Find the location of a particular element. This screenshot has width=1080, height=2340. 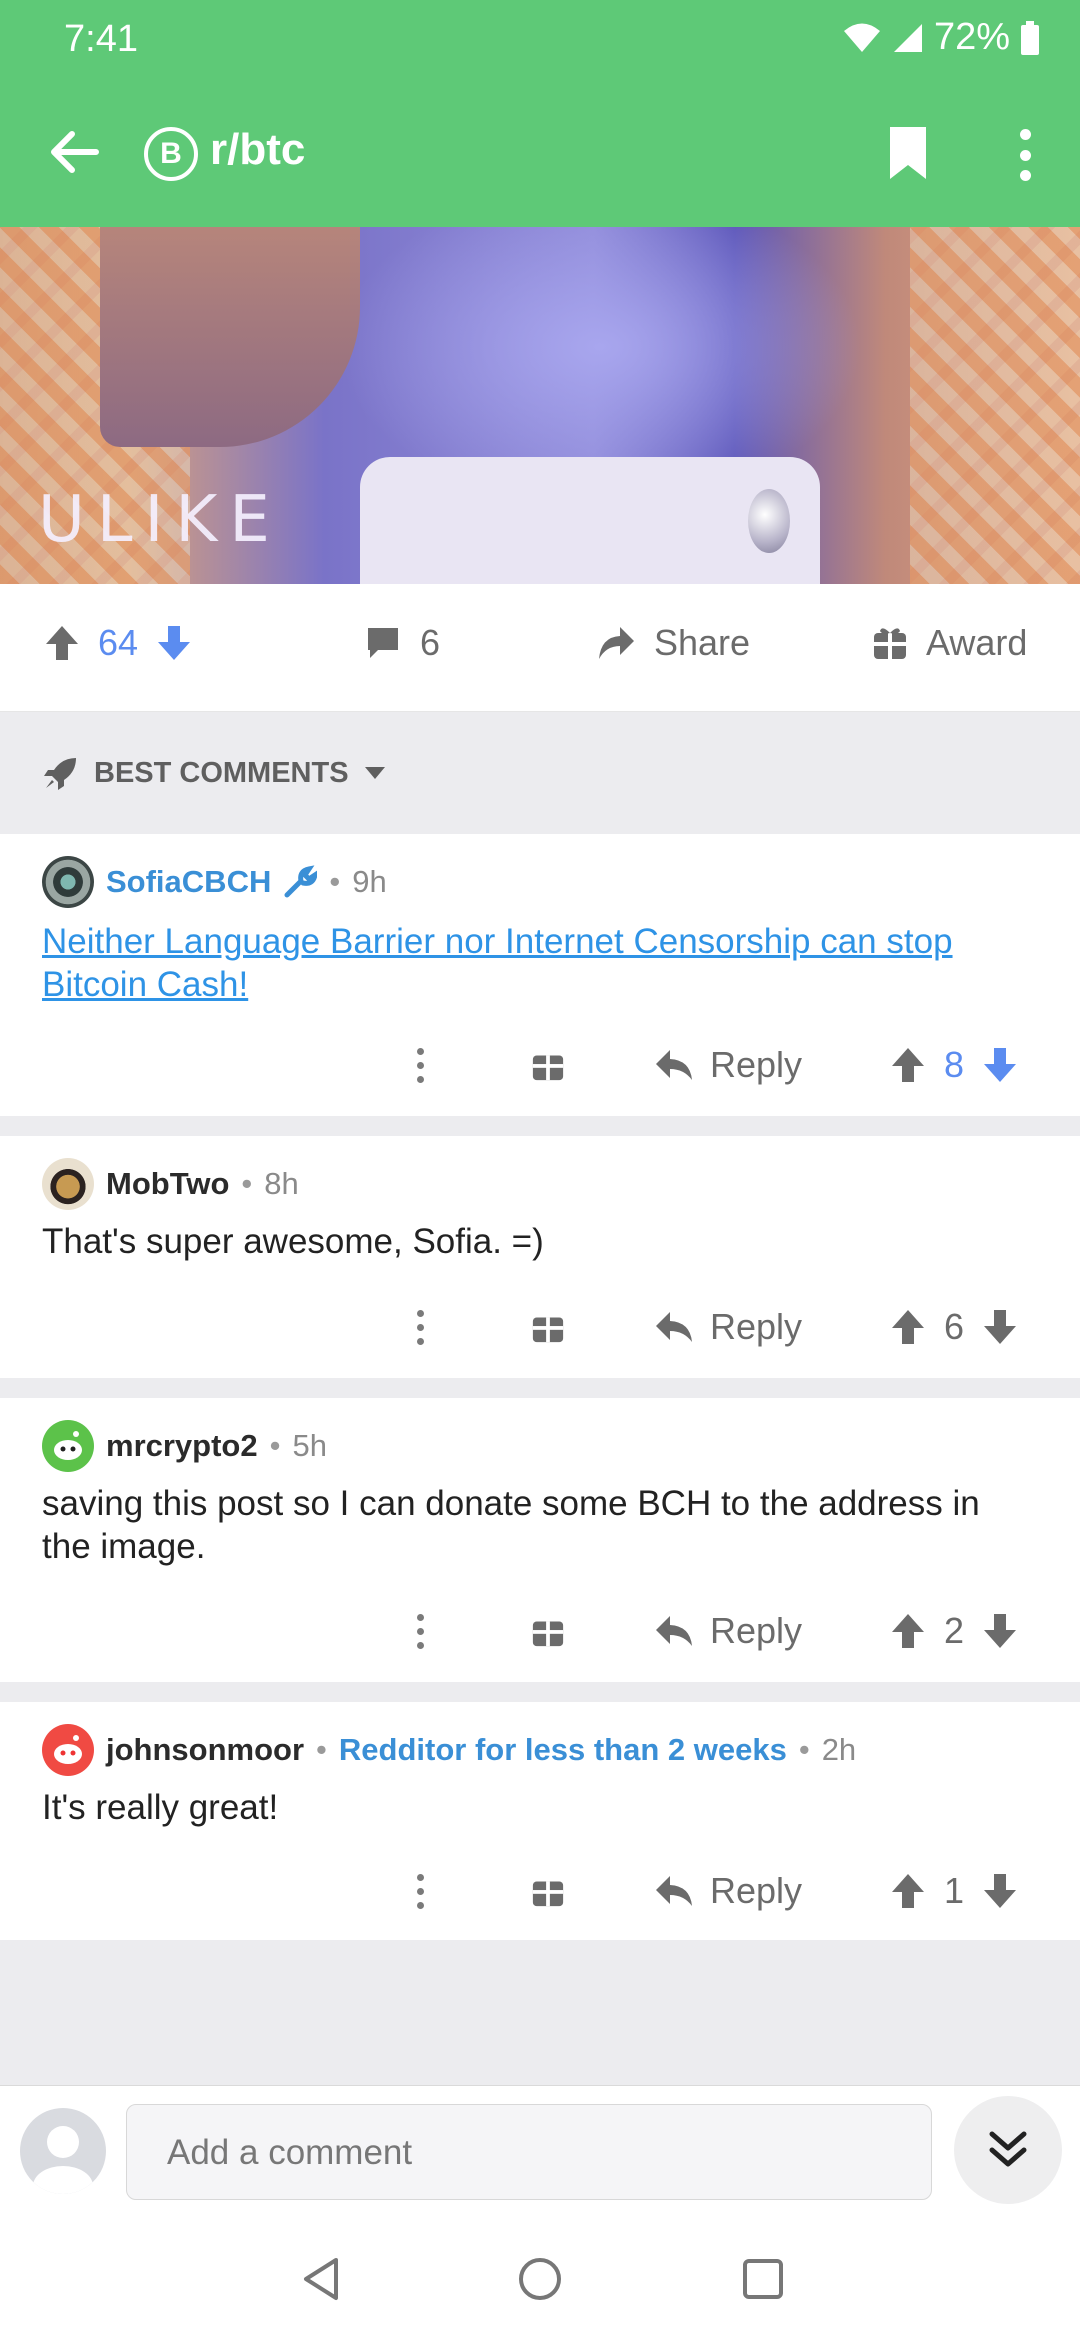

wifi-icon is located at coordinates (861, 37).